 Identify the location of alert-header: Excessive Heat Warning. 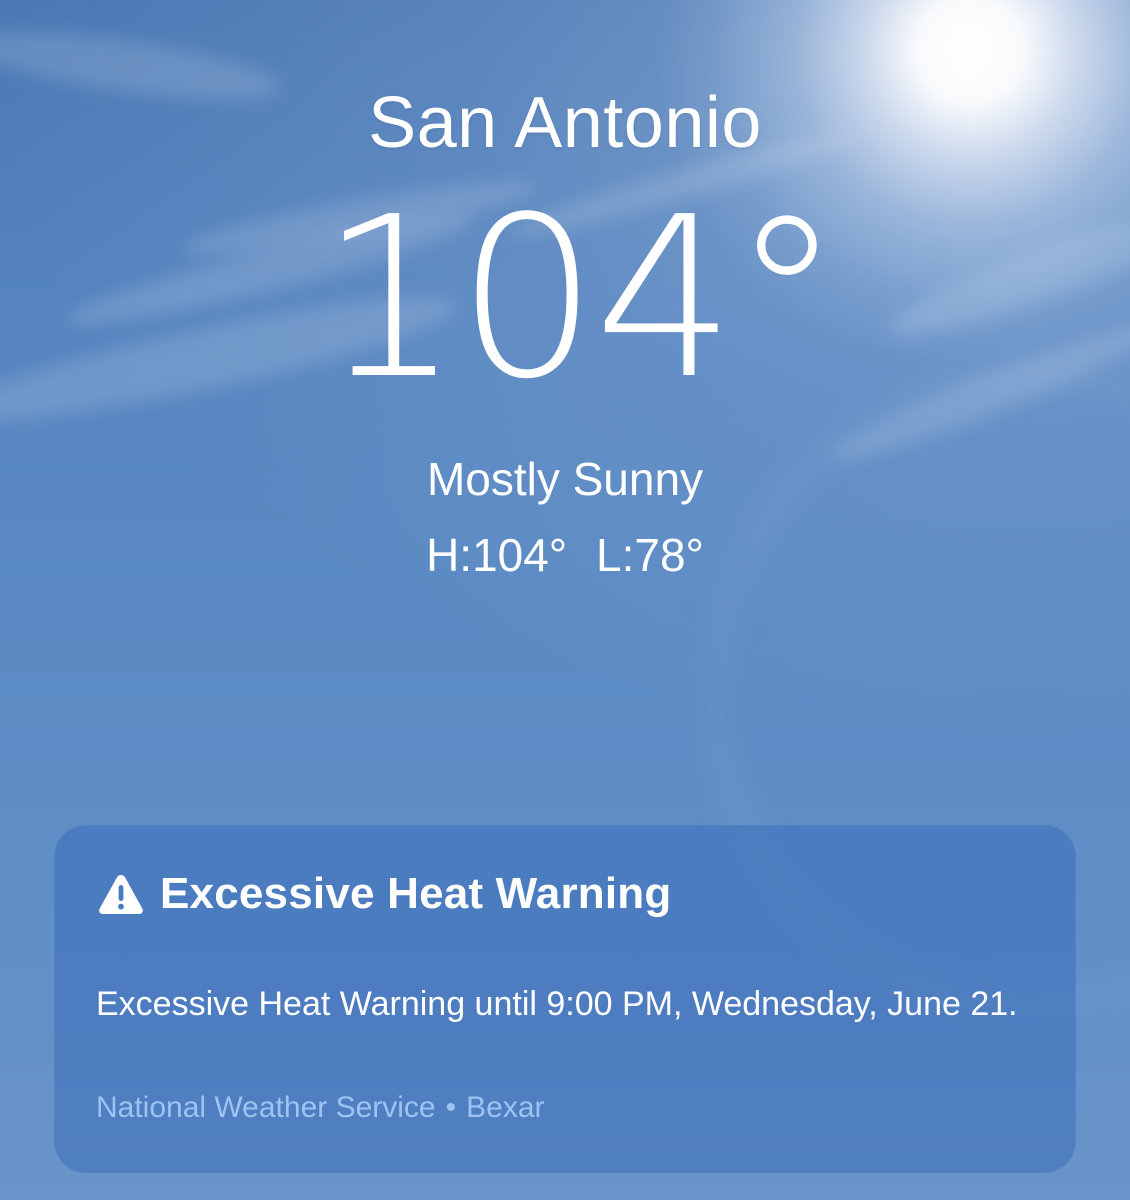
(384, 894).